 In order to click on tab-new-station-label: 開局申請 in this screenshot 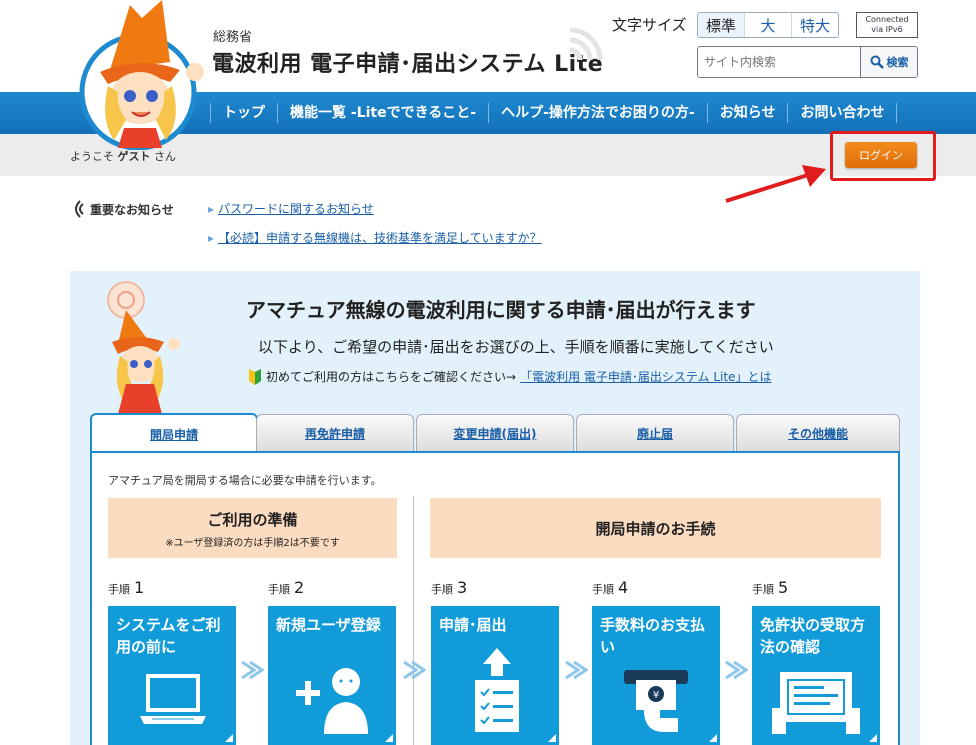, I will do `click(173, 434)`.